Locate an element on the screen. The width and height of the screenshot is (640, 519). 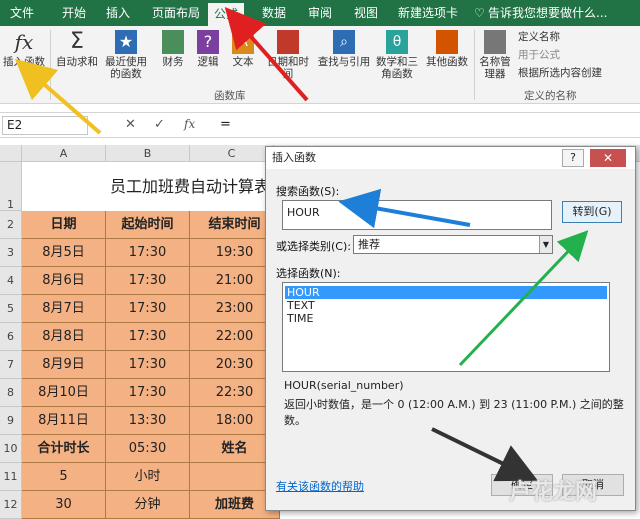
financial-button: 财务 is located at coordinates (173, 49).